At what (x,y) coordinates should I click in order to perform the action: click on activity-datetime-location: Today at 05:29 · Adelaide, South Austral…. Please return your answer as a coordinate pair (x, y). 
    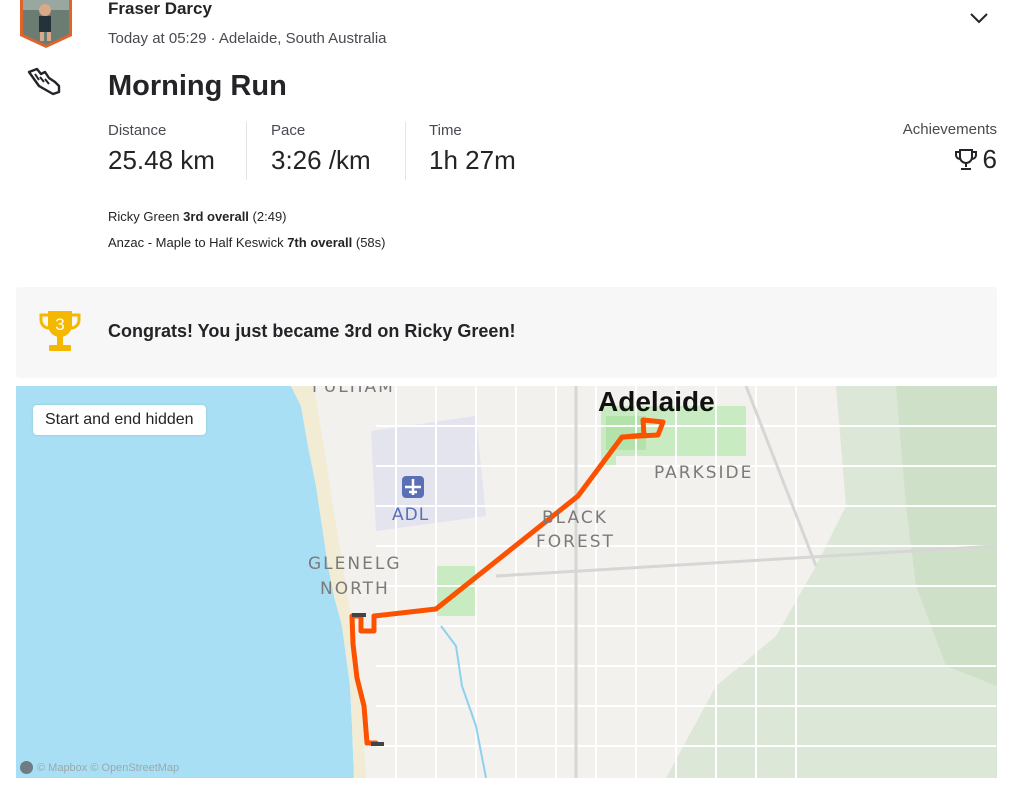
    Looking at the image, I should click on (247, 38).